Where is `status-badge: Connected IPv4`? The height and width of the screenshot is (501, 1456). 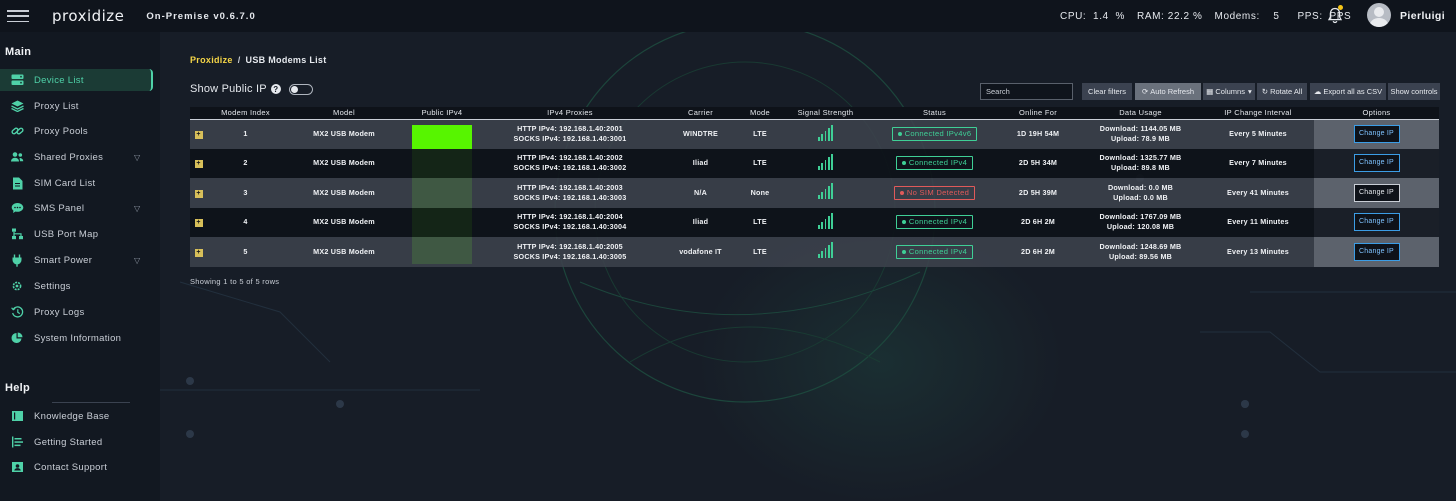 status-badge: Connected IPv4 is located at coordinates (934, 222).